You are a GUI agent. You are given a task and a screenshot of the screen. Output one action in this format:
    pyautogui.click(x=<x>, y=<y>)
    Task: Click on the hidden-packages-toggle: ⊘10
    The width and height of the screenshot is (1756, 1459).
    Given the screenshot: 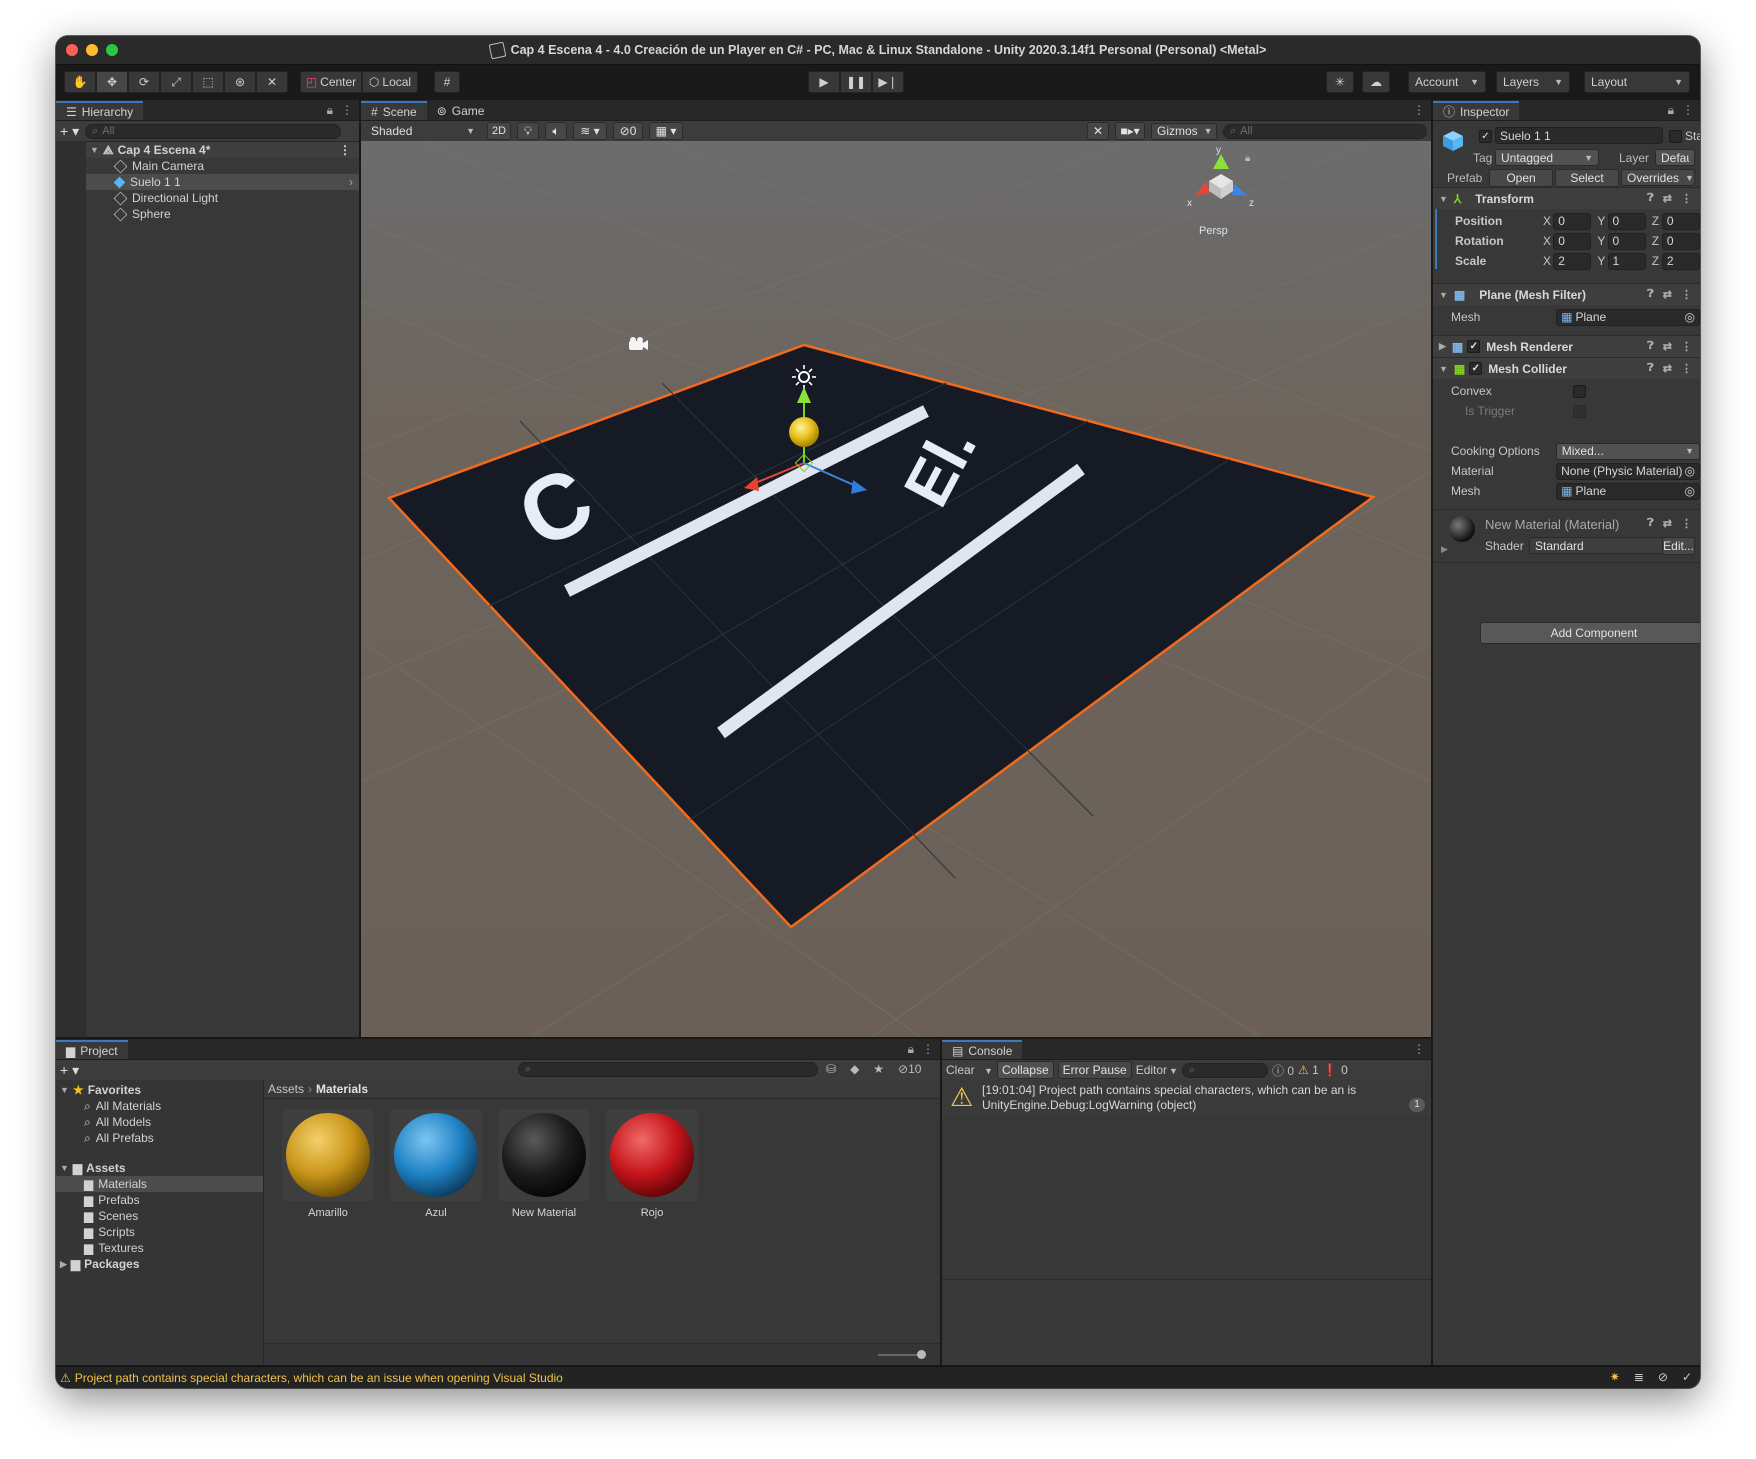 What is the action you would take?
    pyautogui.click(x=909, y=1069)
    